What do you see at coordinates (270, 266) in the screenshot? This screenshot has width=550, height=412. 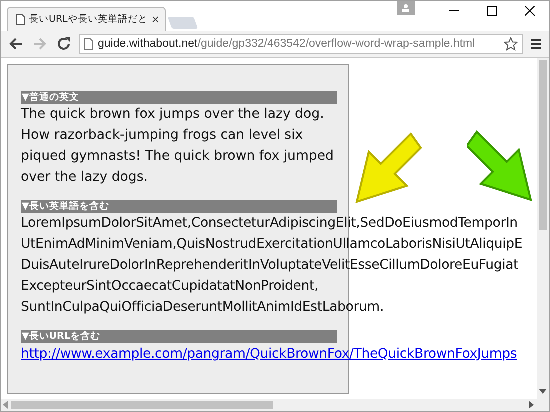 I see `text-line: DuisAuteIrureDolorInReprehenderitInVoluptateVelitEsseCillumDoloreEuFugiat` at bounding box center [270, 266].